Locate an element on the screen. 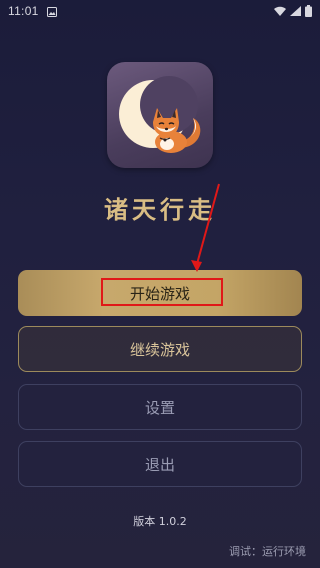 This screenshot has height=568, width=320. app-title: 诸天行走 is located at coordinates (160, 210).